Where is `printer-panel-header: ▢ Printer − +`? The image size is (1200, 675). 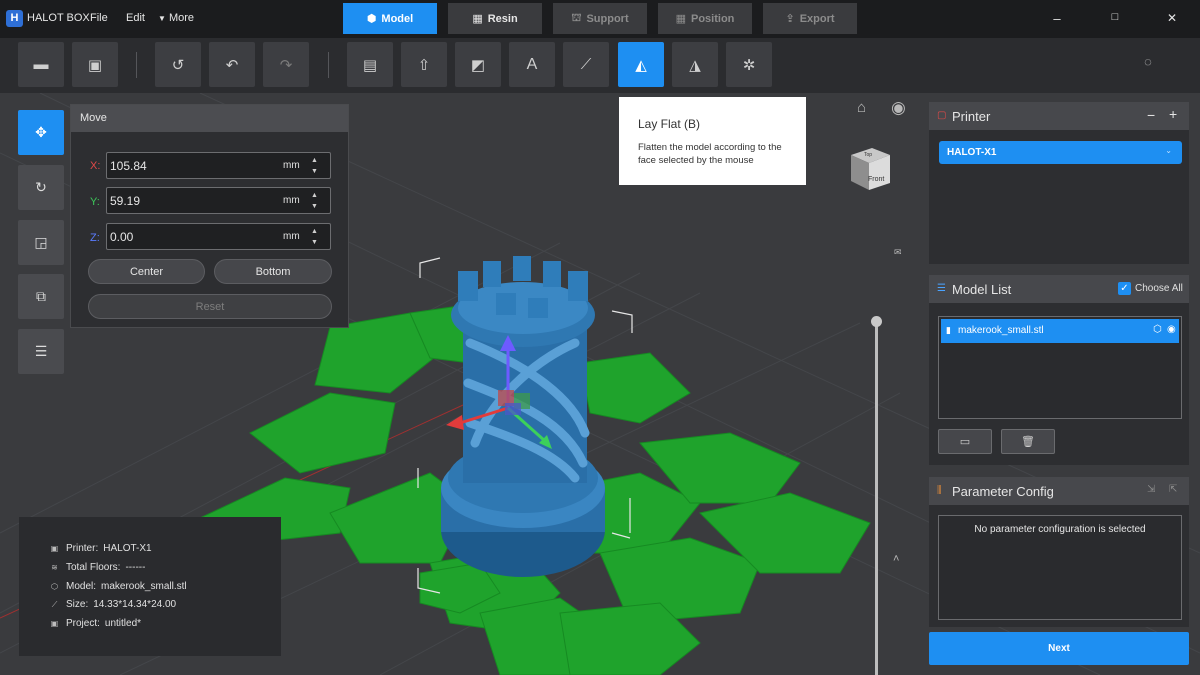
printer-panel-header: ▢ Printer − + is located at coordinates (1059, 116).